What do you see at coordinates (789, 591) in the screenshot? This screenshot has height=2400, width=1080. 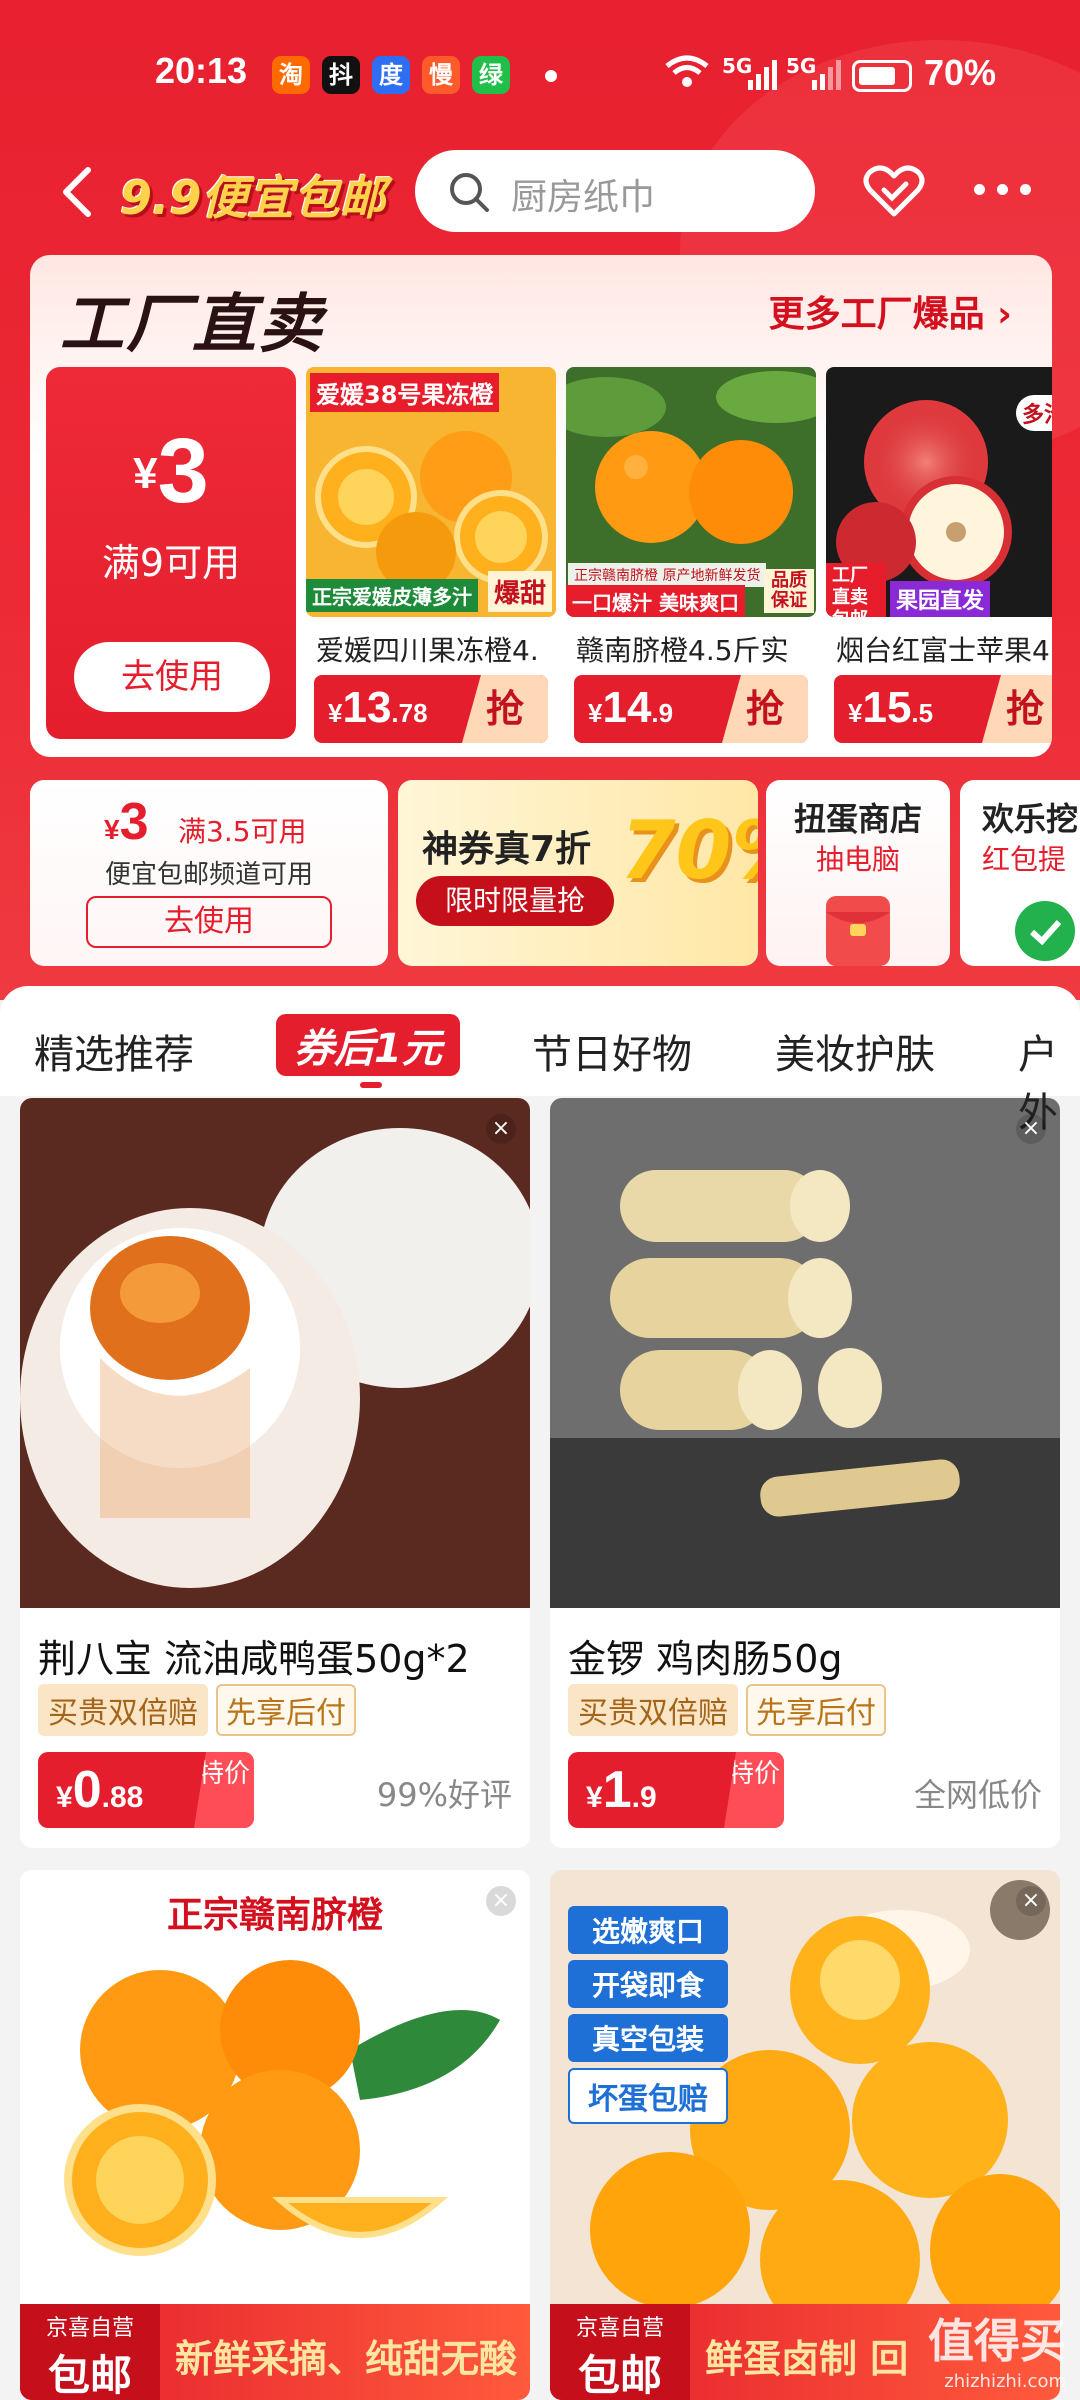 I see `product-tag-right: 品质保证` at bounding box center [789, 591].